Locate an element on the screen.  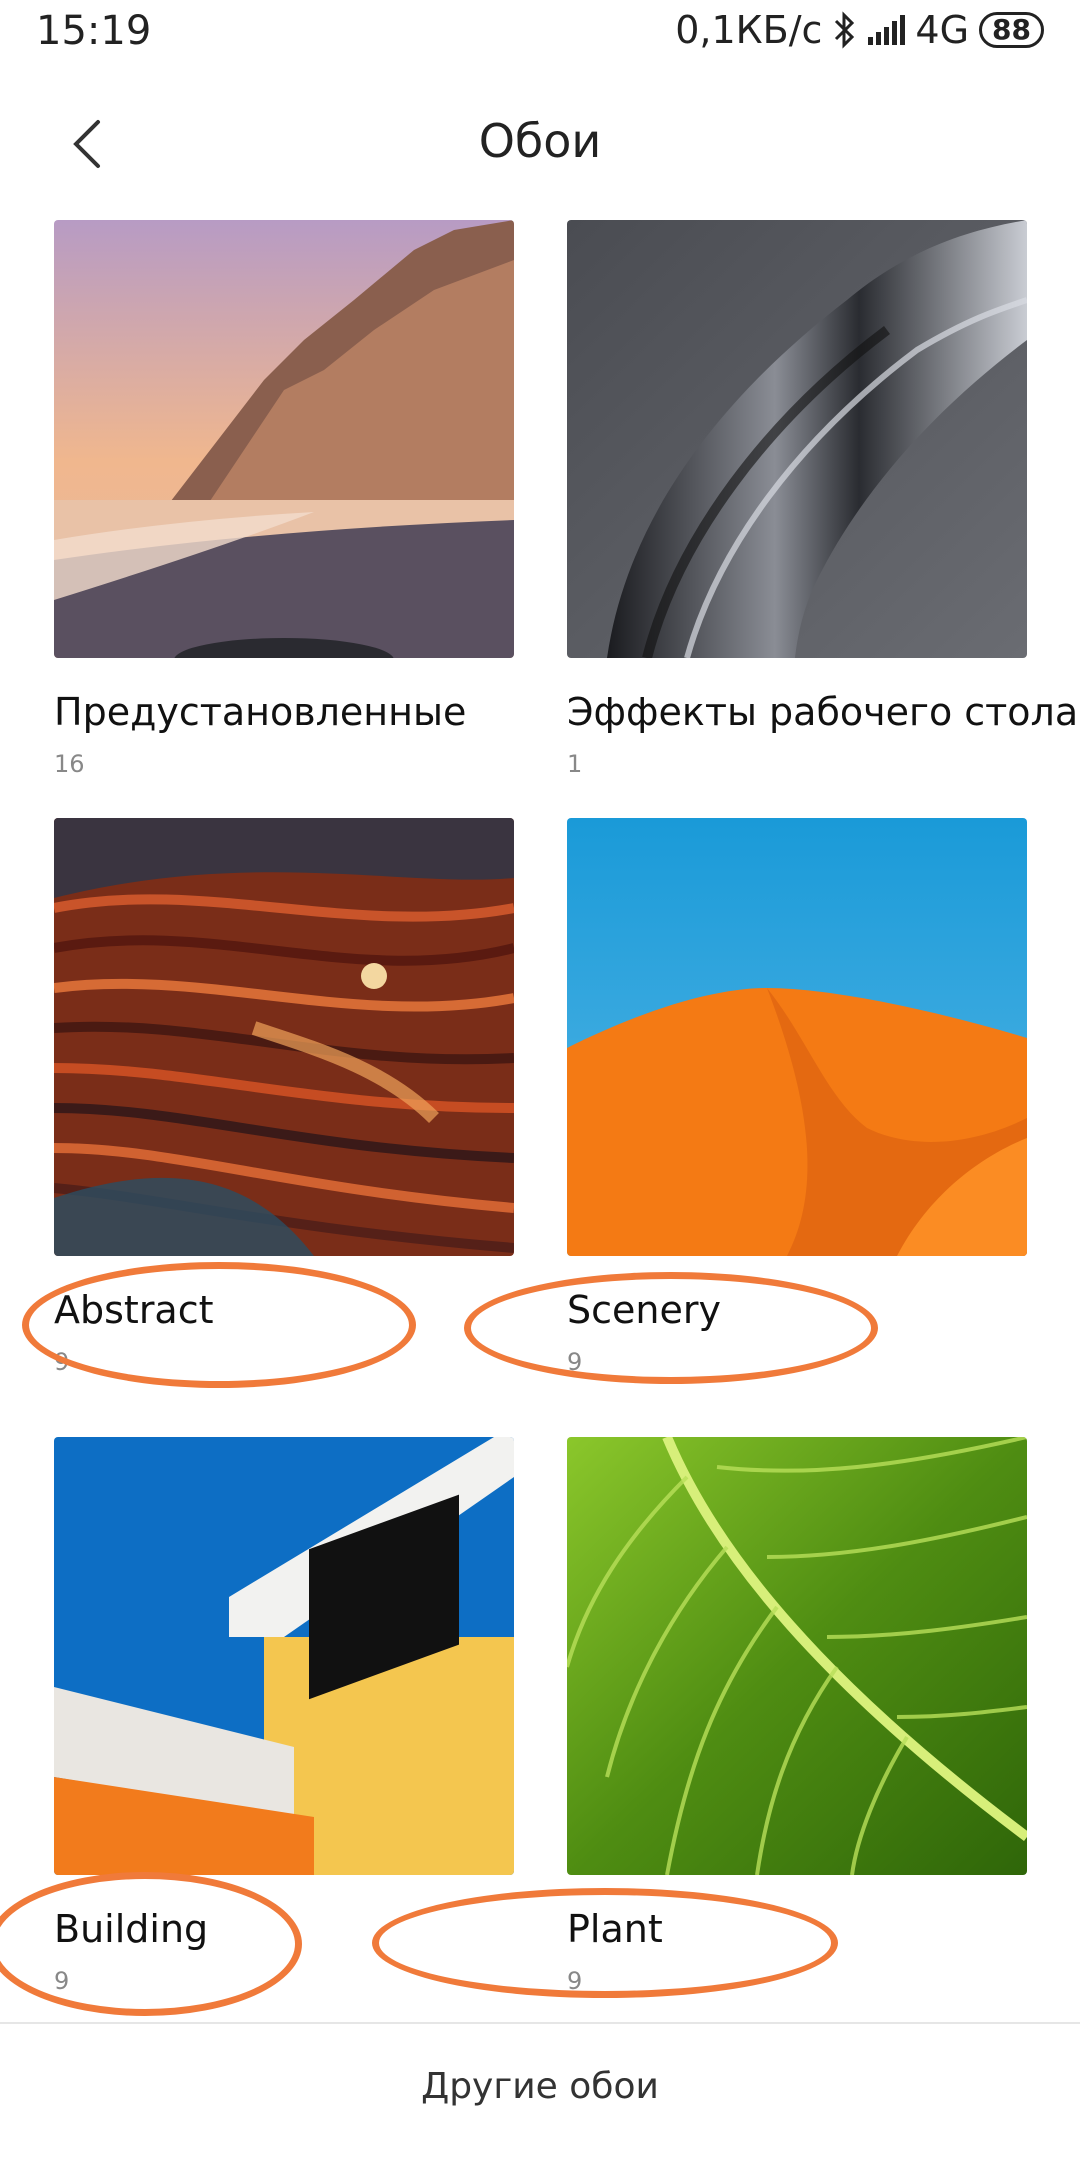
category-count: 16 is located at coordinates (69, 764).